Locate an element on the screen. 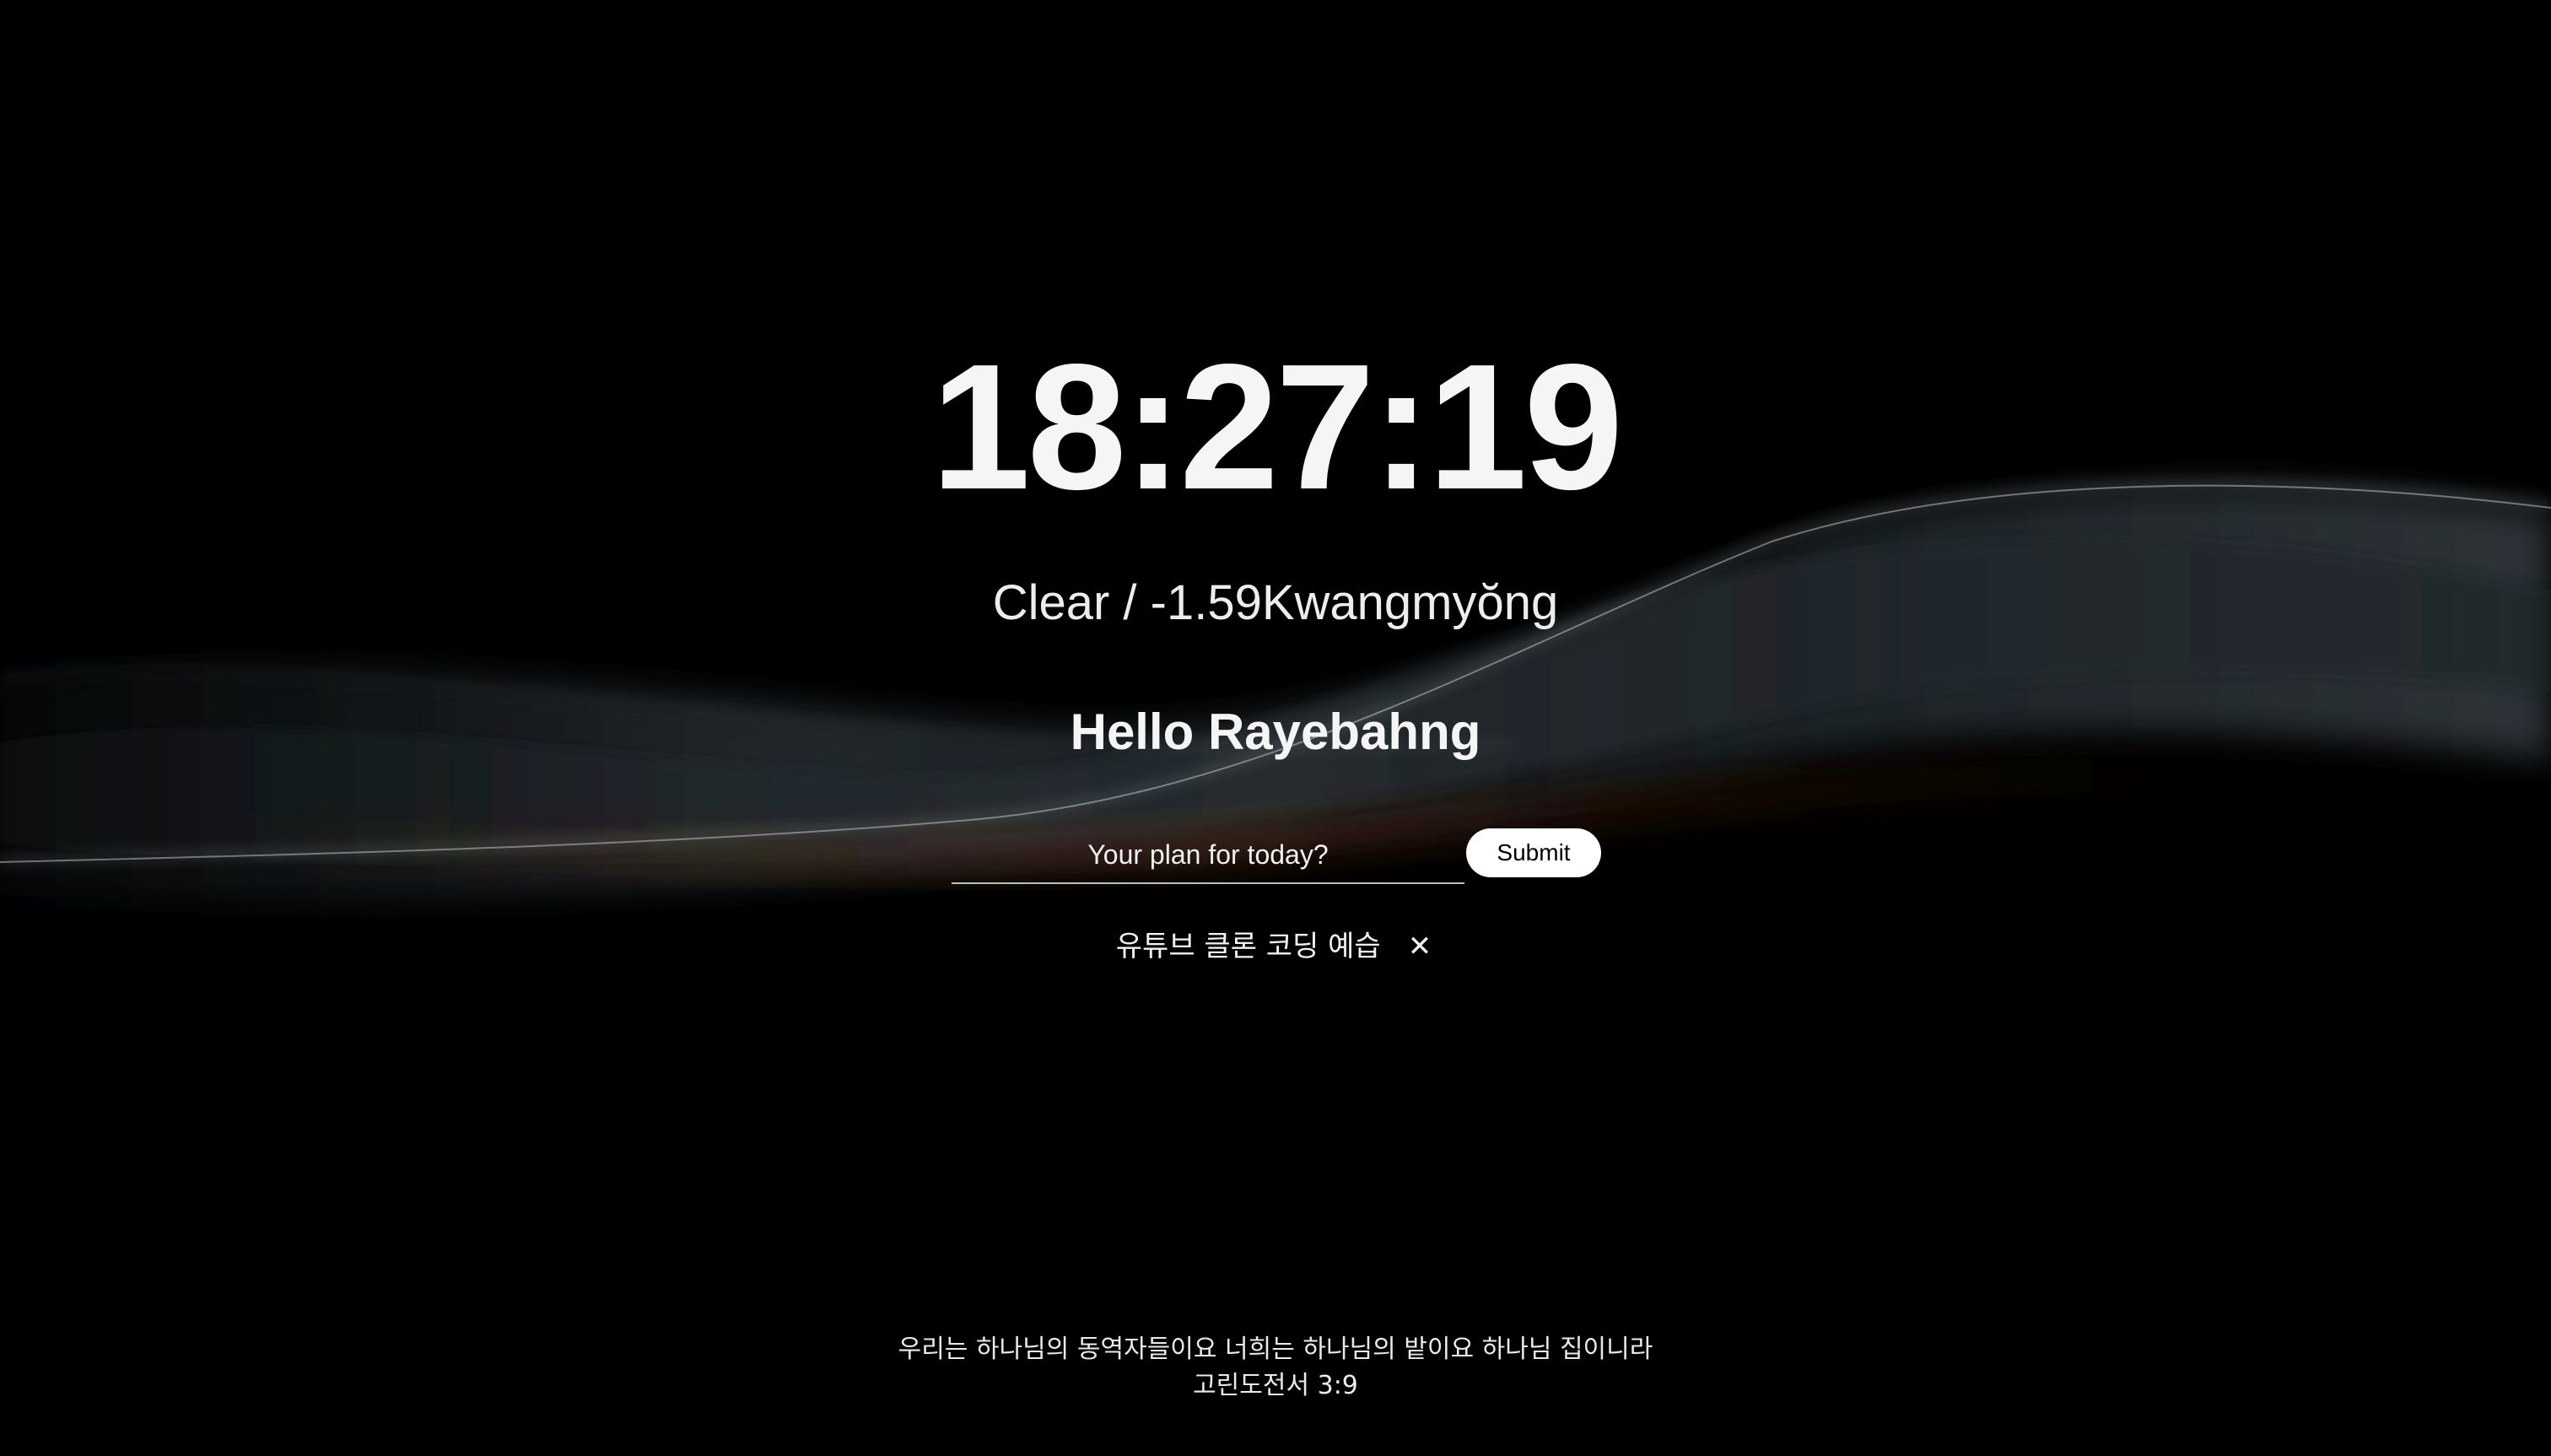 This screenshot has width=2551, height=1456. todo-list: 유튜브 클론 코딩 예습 ✕ is located at coordinates (1275, 946).